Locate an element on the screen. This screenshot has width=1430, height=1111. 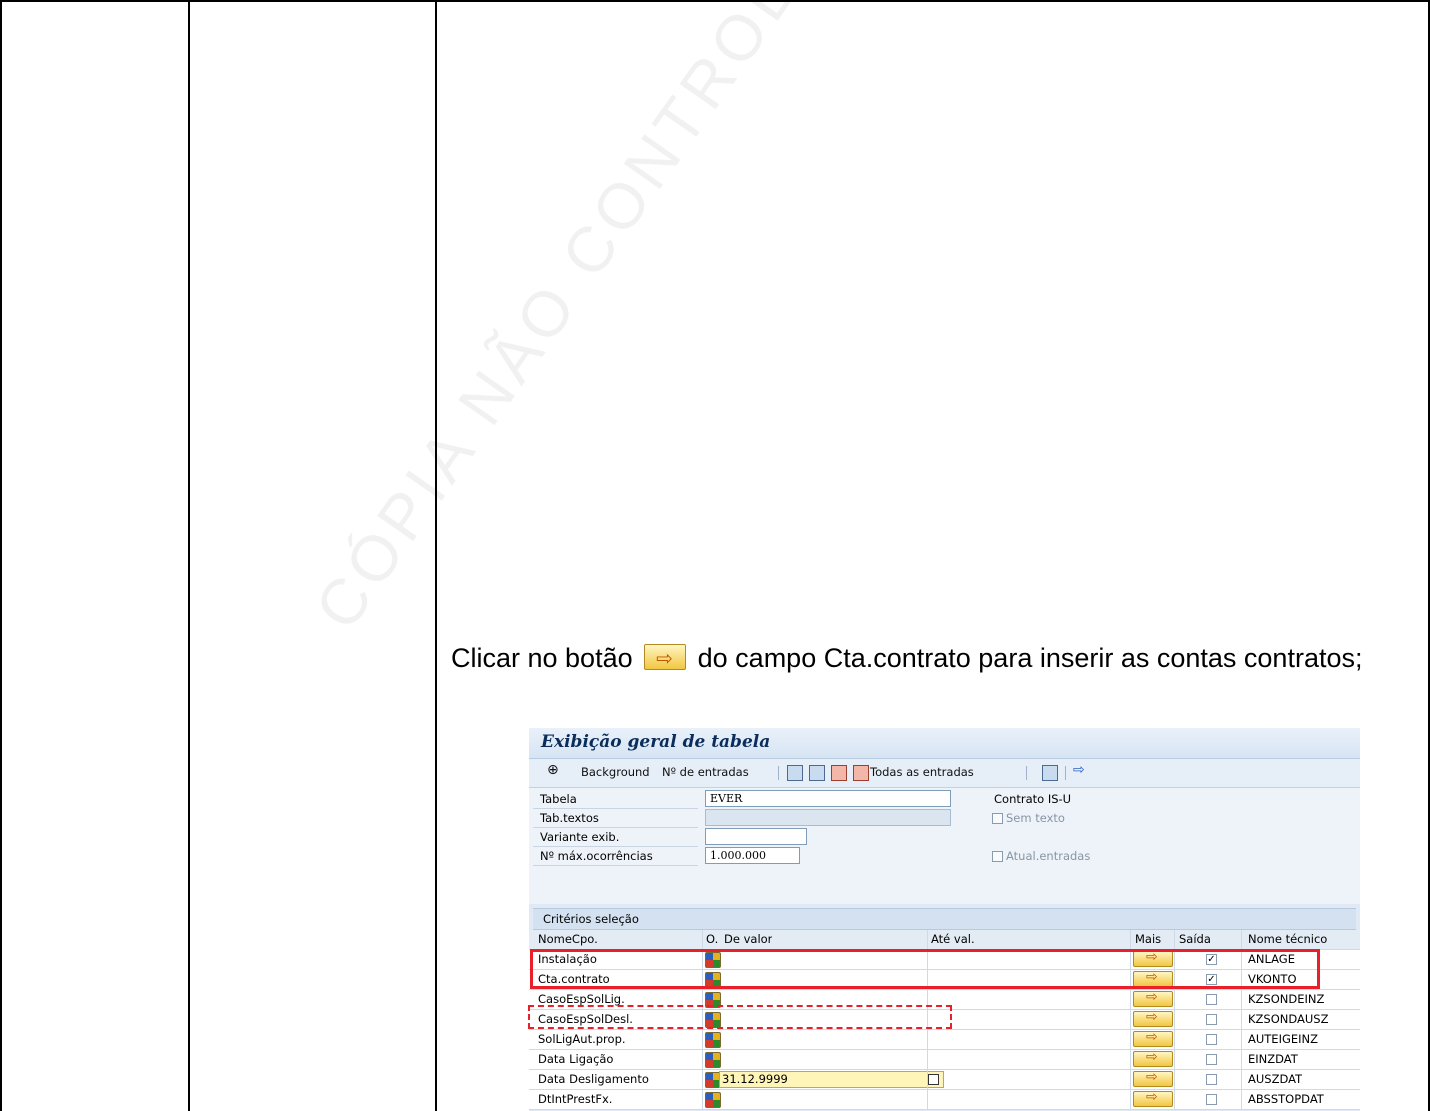
row-field-name: Data Ligação is located at coordinates (576, 1059).